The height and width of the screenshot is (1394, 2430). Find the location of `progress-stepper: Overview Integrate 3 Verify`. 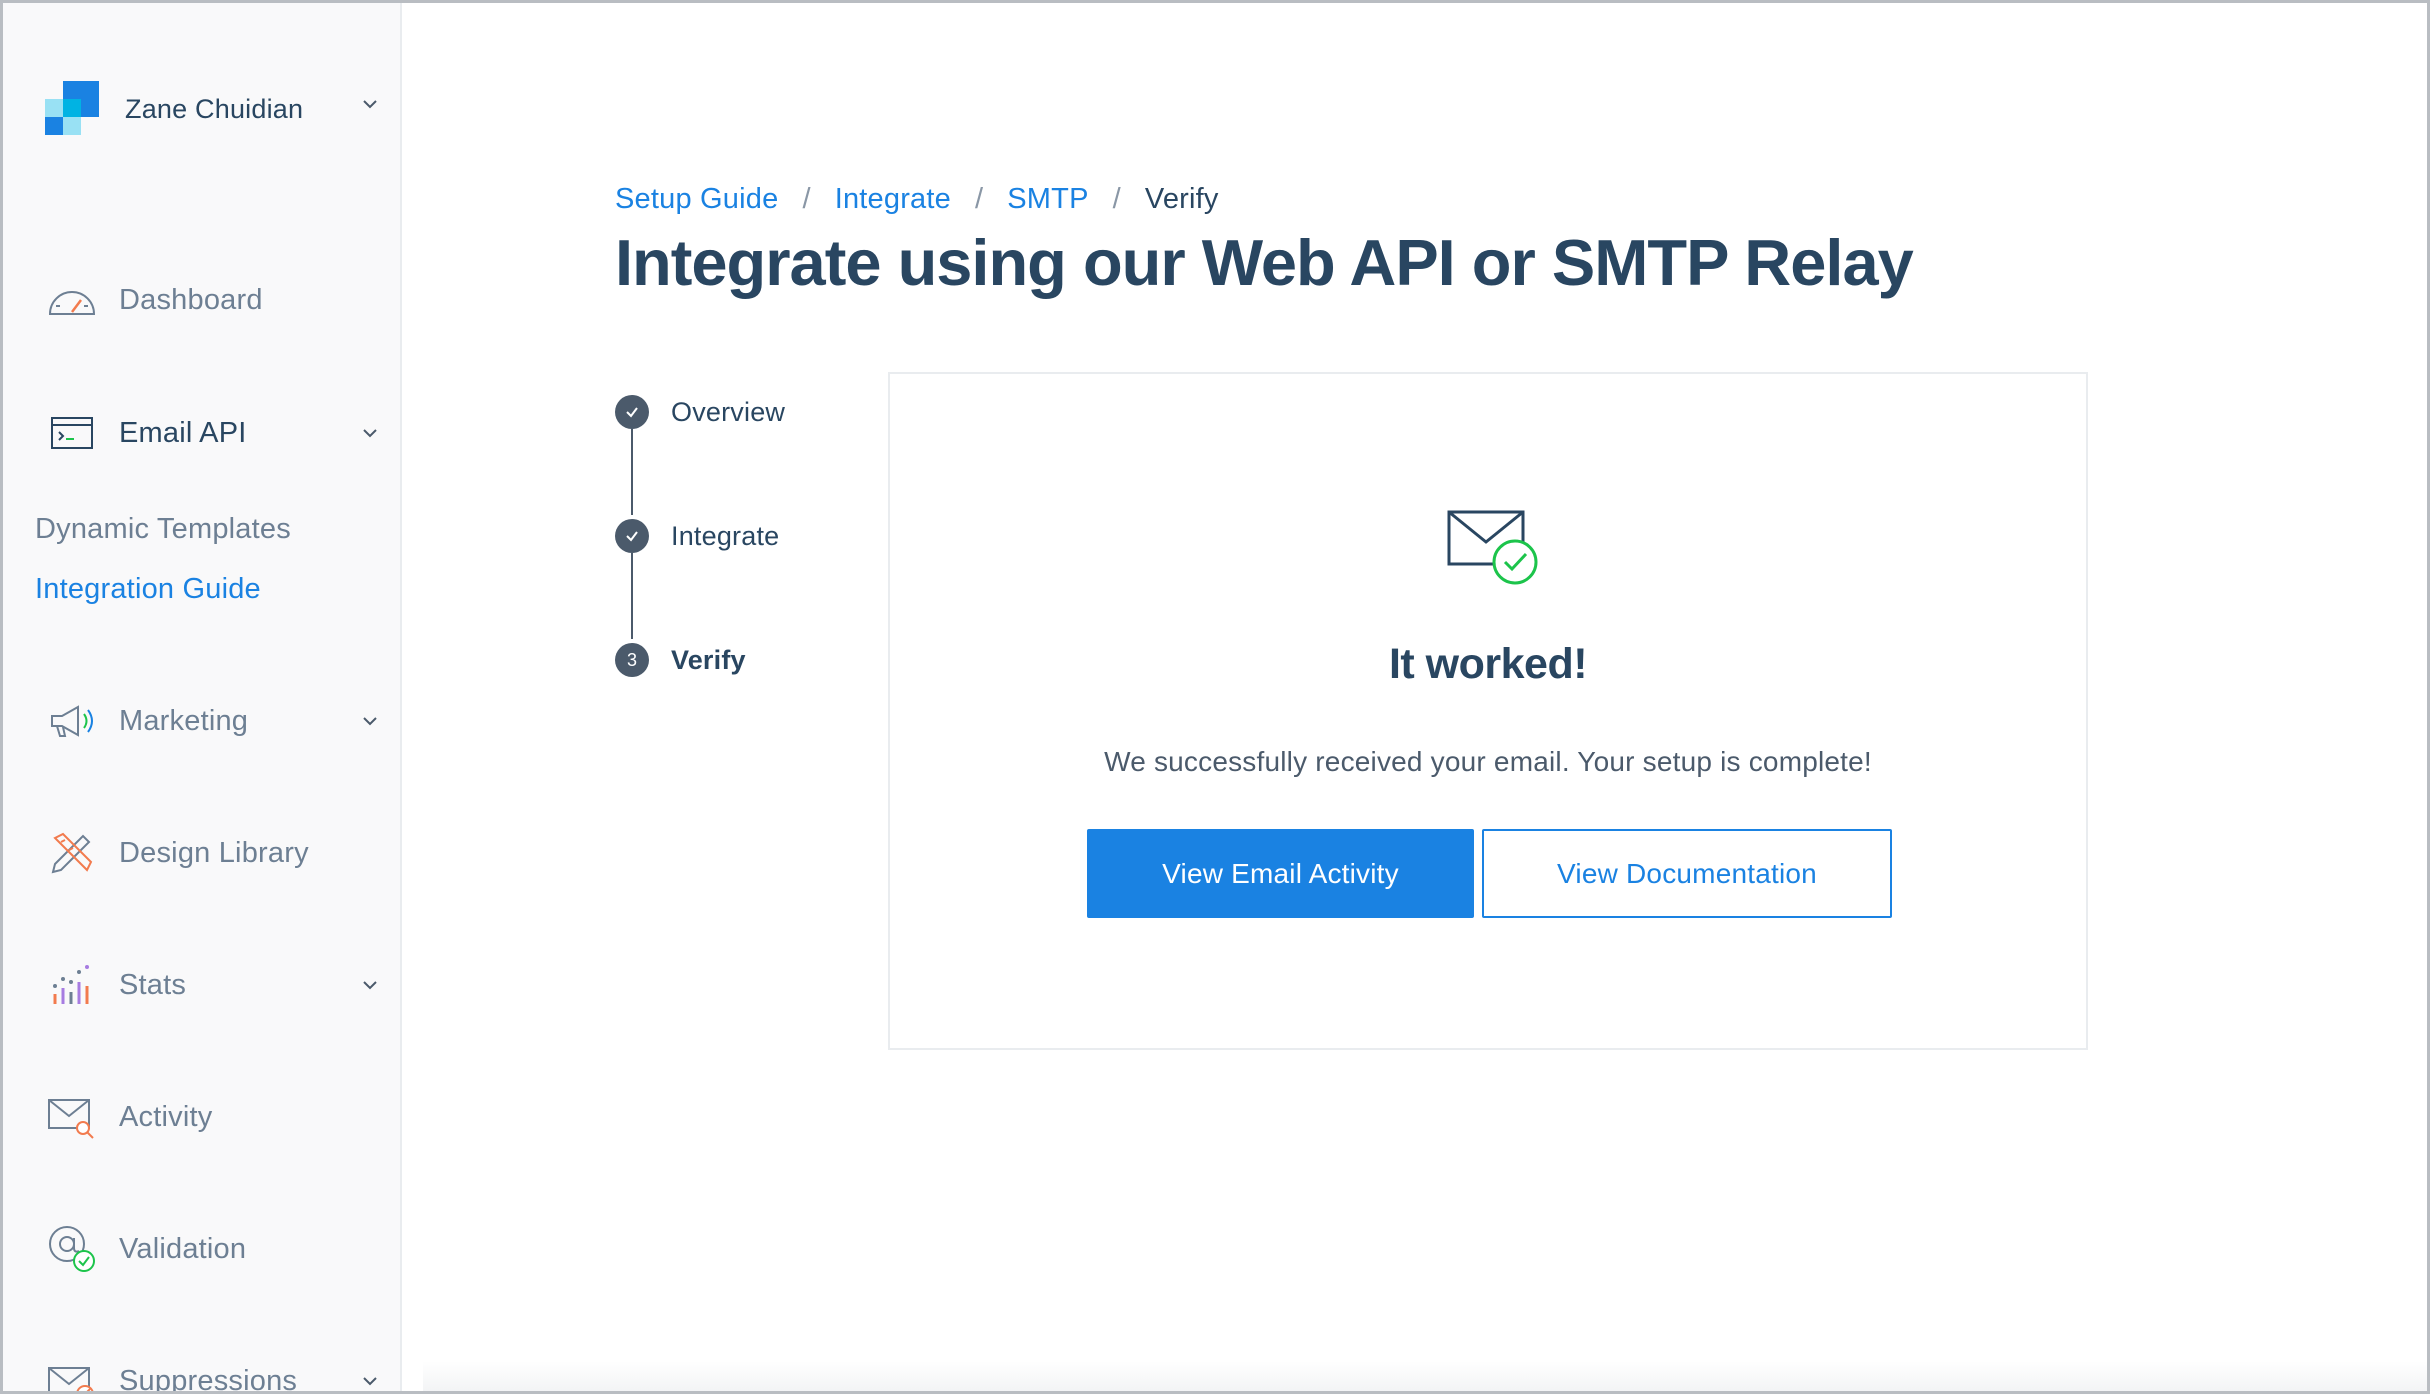

progress-stepper: Overview Integrate 3 Verify is located at coordinates (725, 543).